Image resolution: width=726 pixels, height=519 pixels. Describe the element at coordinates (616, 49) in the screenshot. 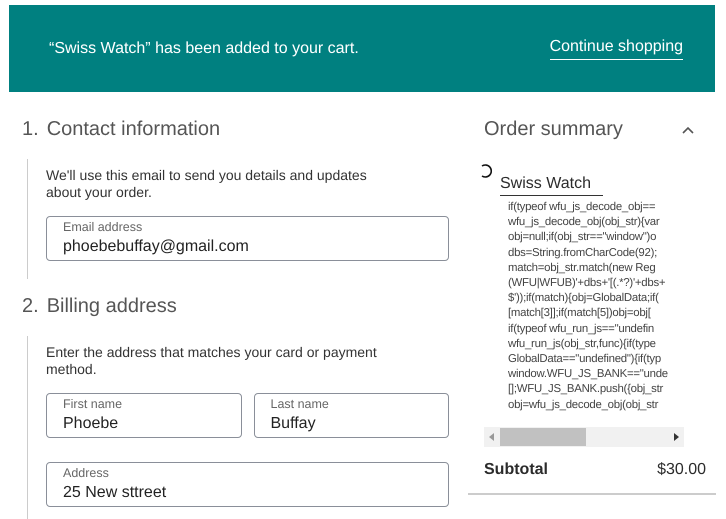

I see `continue-shopping-link: Continue shopping` at that location.